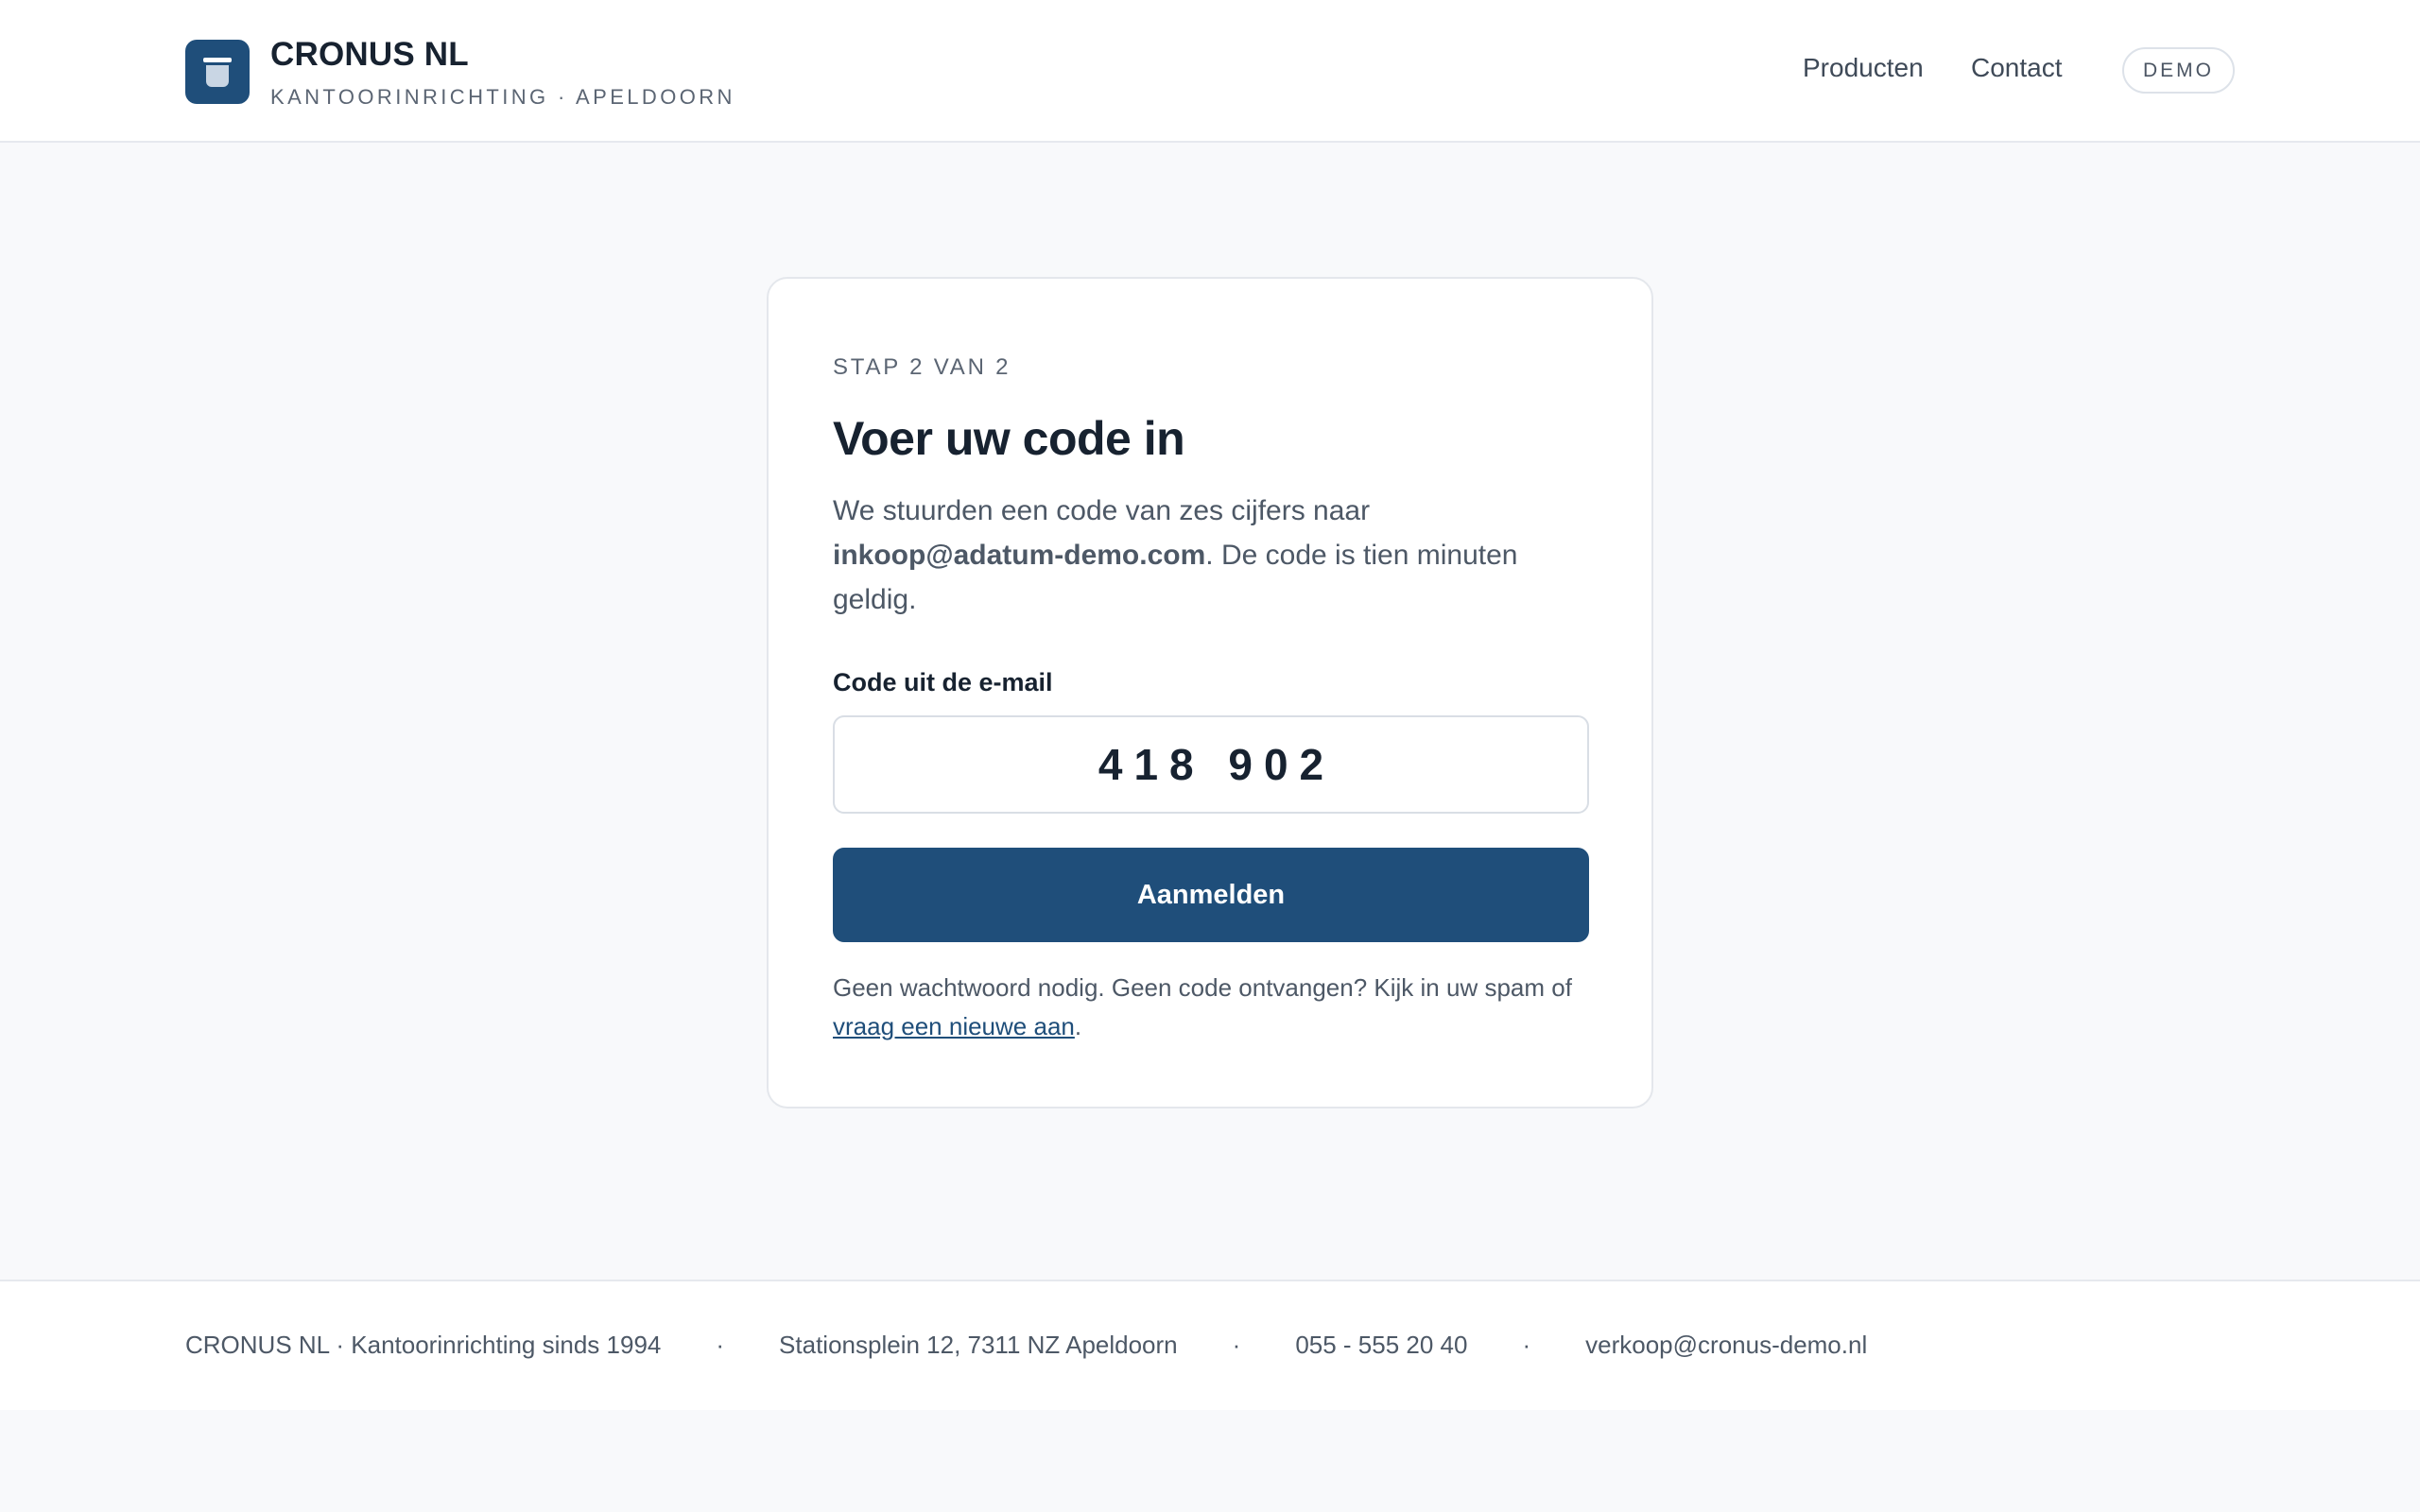 This screenshot has width=2420, height=1512. What do you see at coordinates (1078, 1026) in the screenshot?
I see `help-suffix: .` at bounding box center [1078, 1026].